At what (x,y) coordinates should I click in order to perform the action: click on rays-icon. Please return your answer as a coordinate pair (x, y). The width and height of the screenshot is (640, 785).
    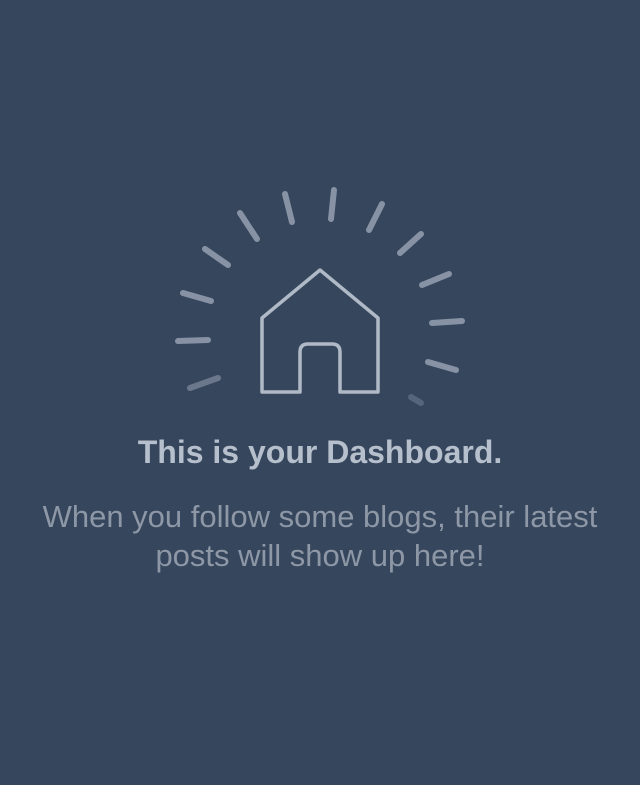
    Looking at the image, I should click on (320, 296).